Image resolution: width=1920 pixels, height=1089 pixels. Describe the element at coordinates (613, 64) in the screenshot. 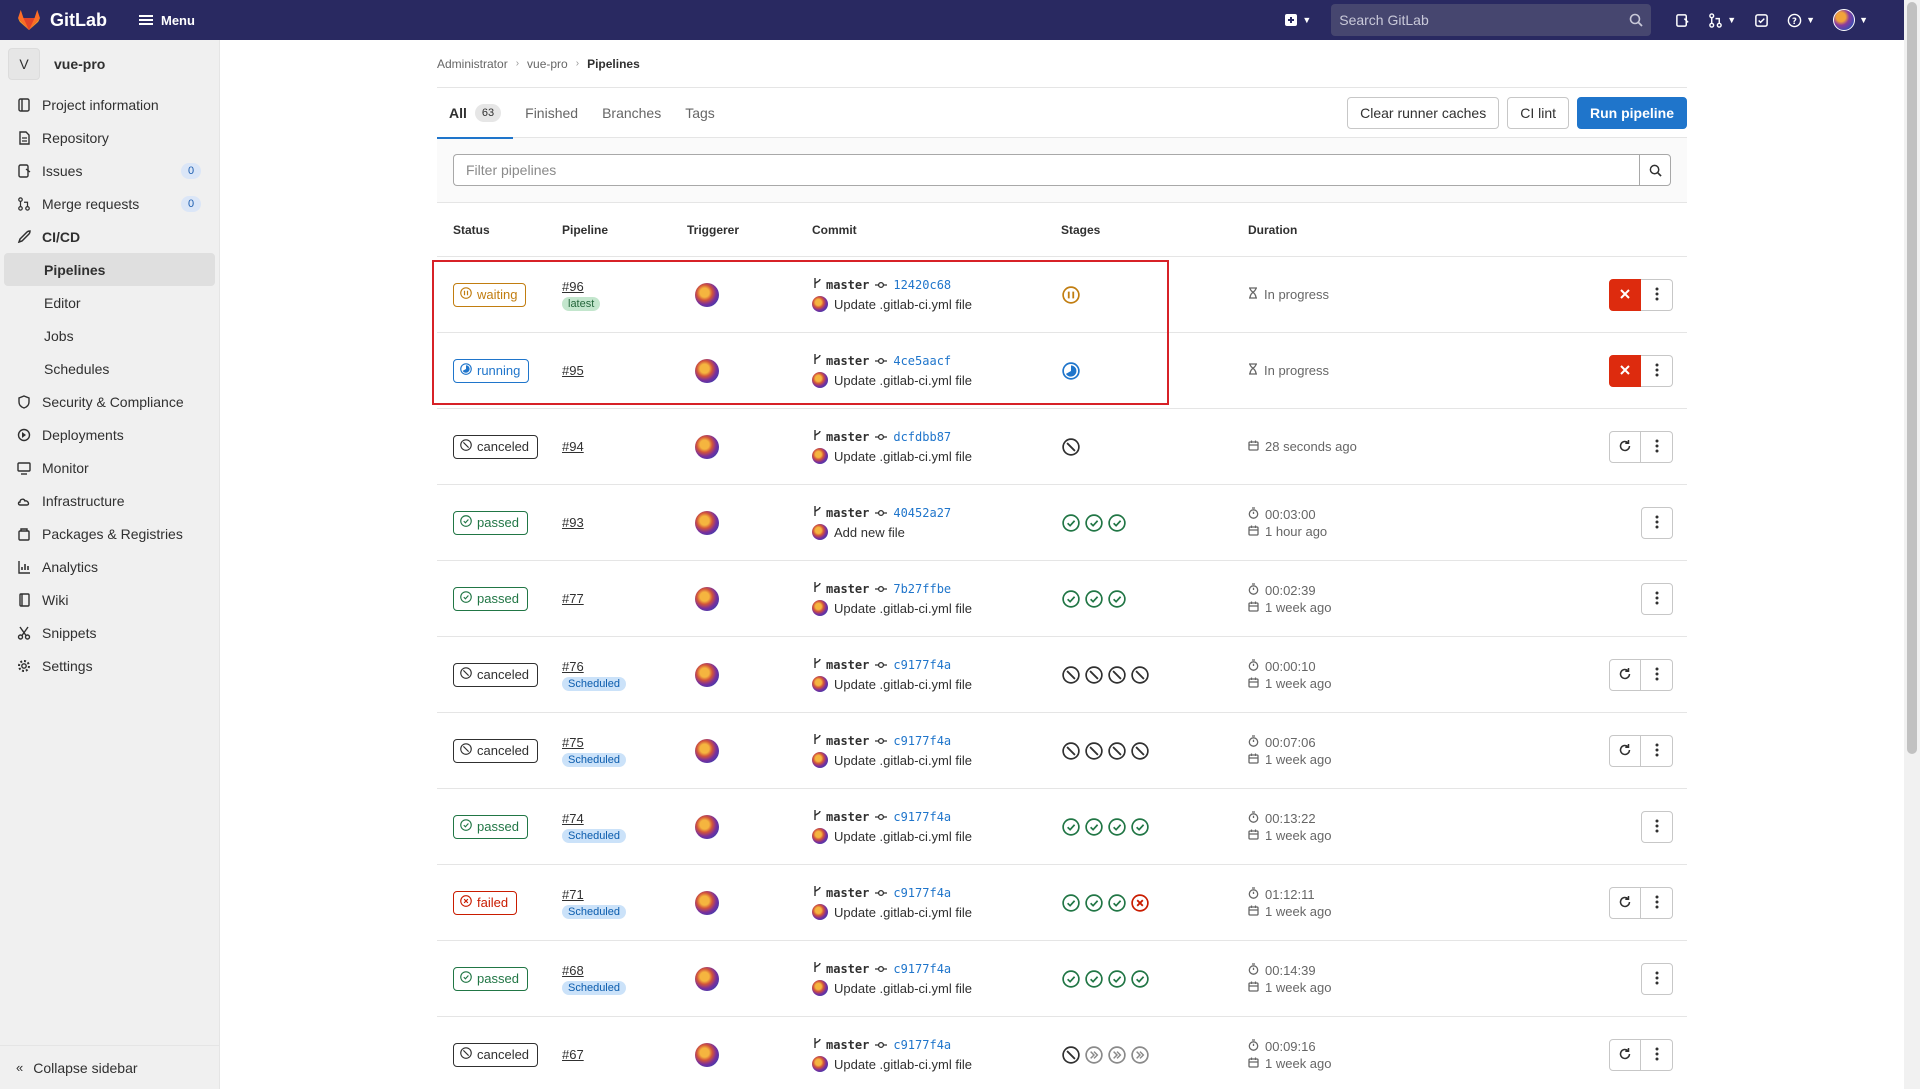

I see `breadcrumb-current: Pipelines` at that location.